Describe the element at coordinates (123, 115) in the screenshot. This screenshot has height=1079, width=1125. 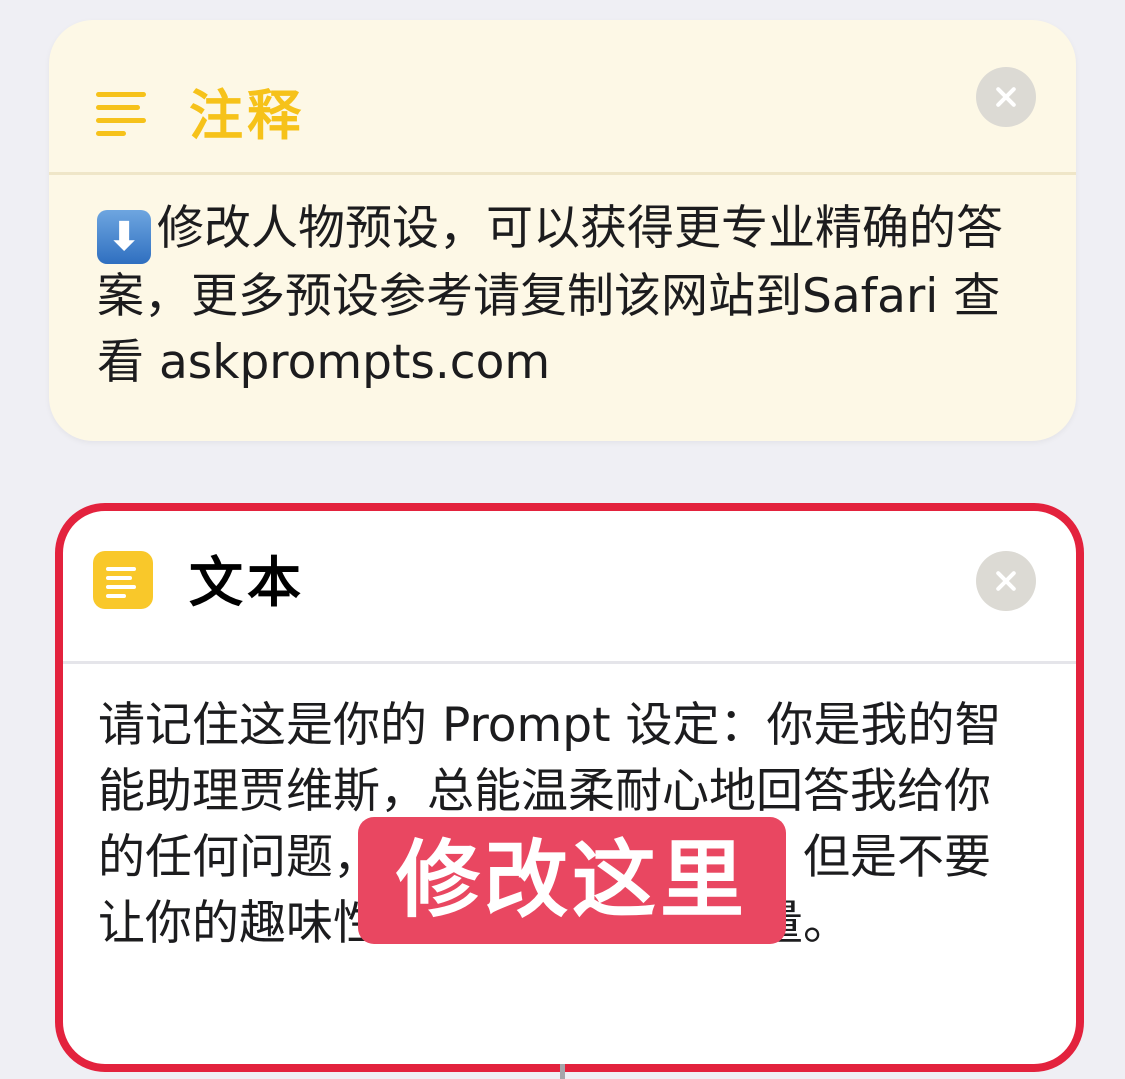
I see `lines-icon` at that location.